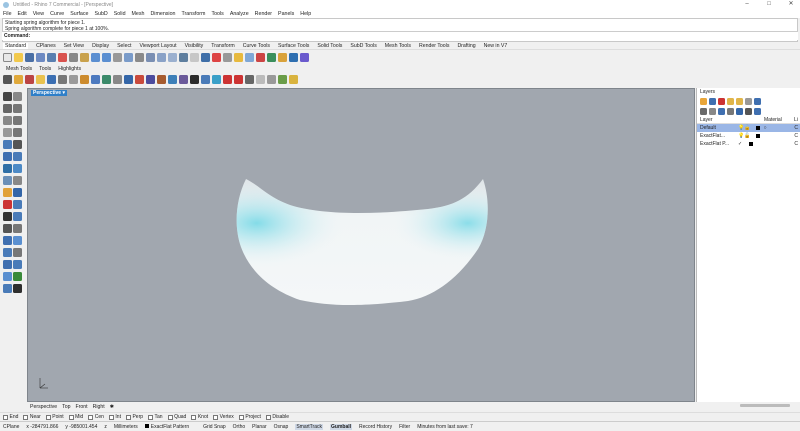  Describe the element at coordinates (238, 79) in the screenshot. I see `line-icon` at that location.